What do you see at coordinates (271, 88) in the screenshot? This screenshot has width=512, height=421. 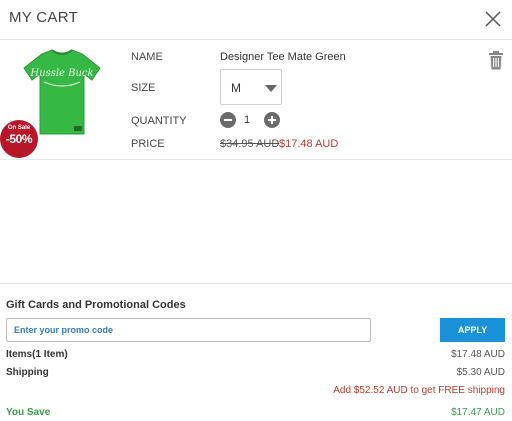 I see `chevron-down-icon` at bounding box center [271, 88].